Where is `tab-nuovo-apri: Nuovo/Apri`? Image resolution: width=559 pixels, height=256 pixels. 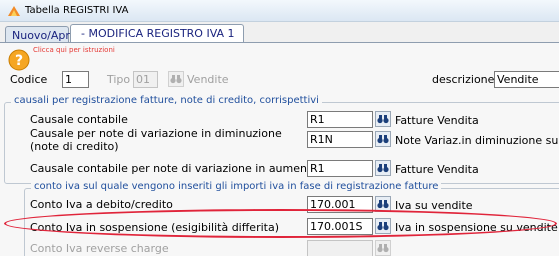 tab-nuovo-apri: Nuovo/Apri is located at coordinates (39, 34).